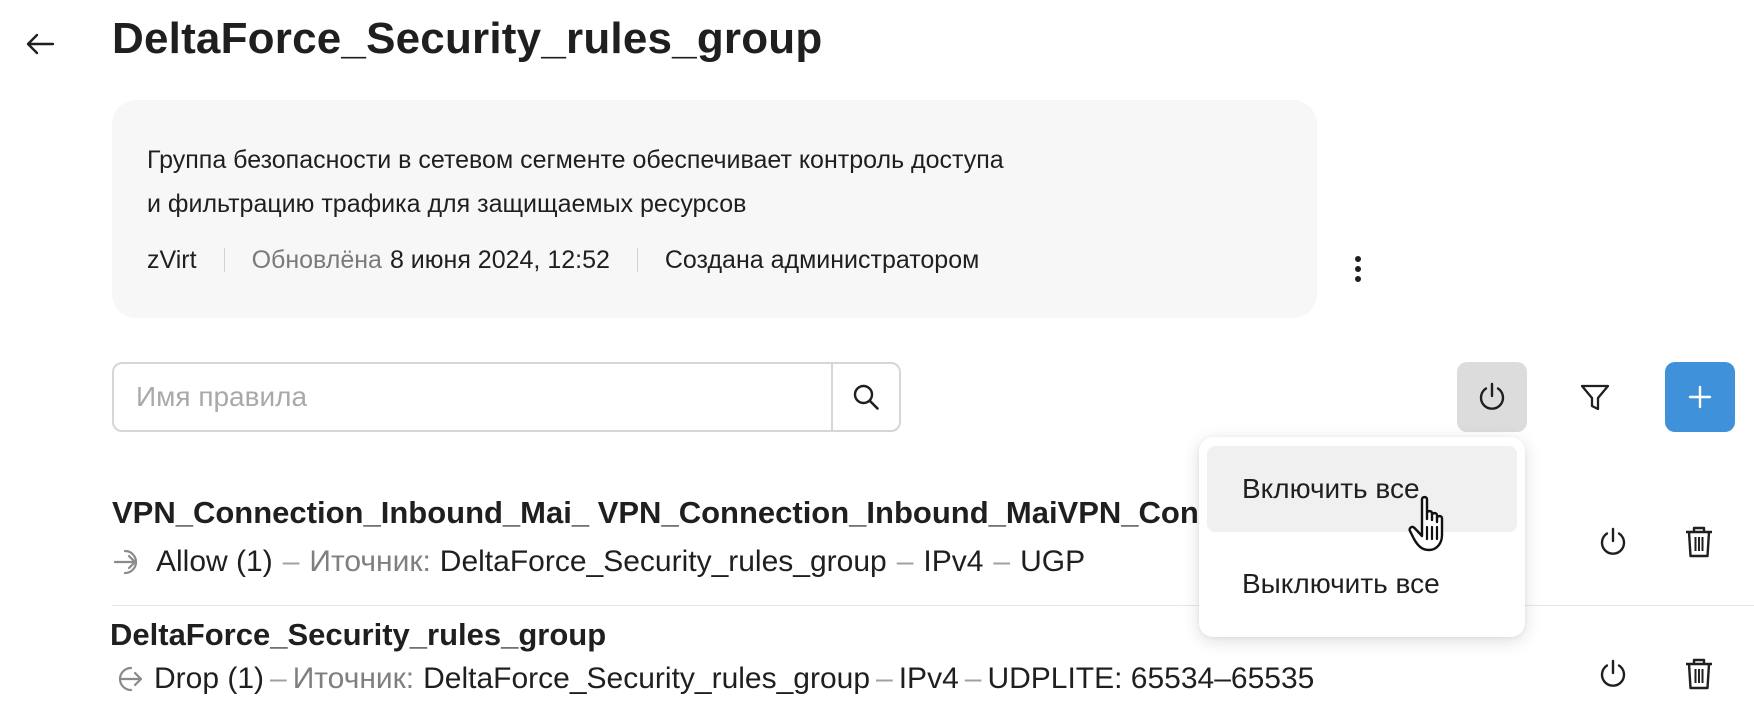  I want to click on filter-button, so click(1595, 397).